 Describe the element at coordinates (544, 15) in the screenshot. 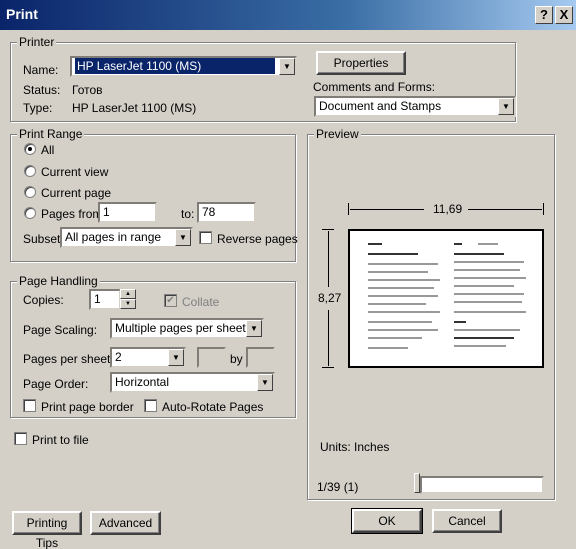

I see `help-button: ?` at that location.